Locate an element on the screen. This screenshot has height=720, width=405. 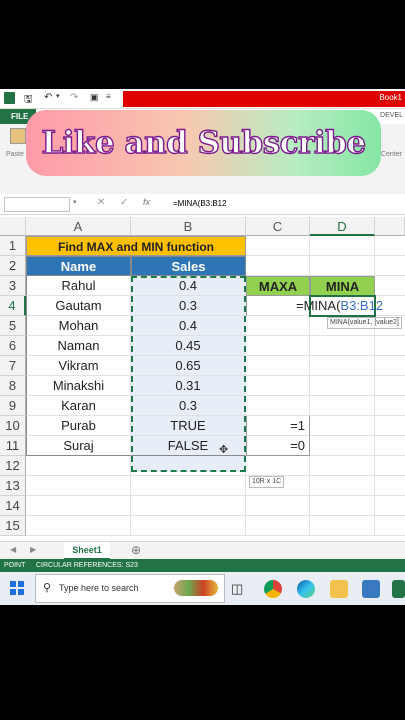
tab-sheet1: Sheet1 is located at coordinates (87, 551).